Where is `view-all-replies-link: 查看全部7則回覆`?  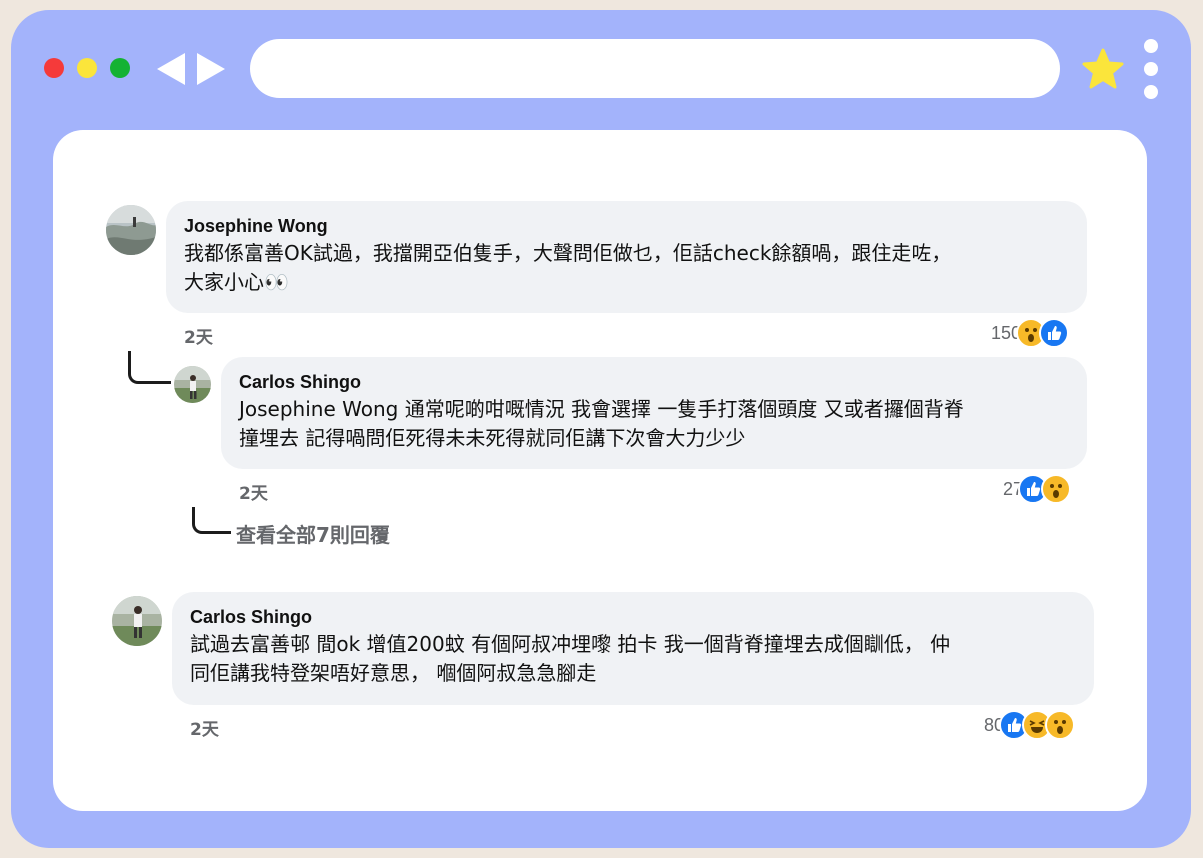
view-all-replies-link: 查看全部7則回覆 is located at coordinates (313, 533).